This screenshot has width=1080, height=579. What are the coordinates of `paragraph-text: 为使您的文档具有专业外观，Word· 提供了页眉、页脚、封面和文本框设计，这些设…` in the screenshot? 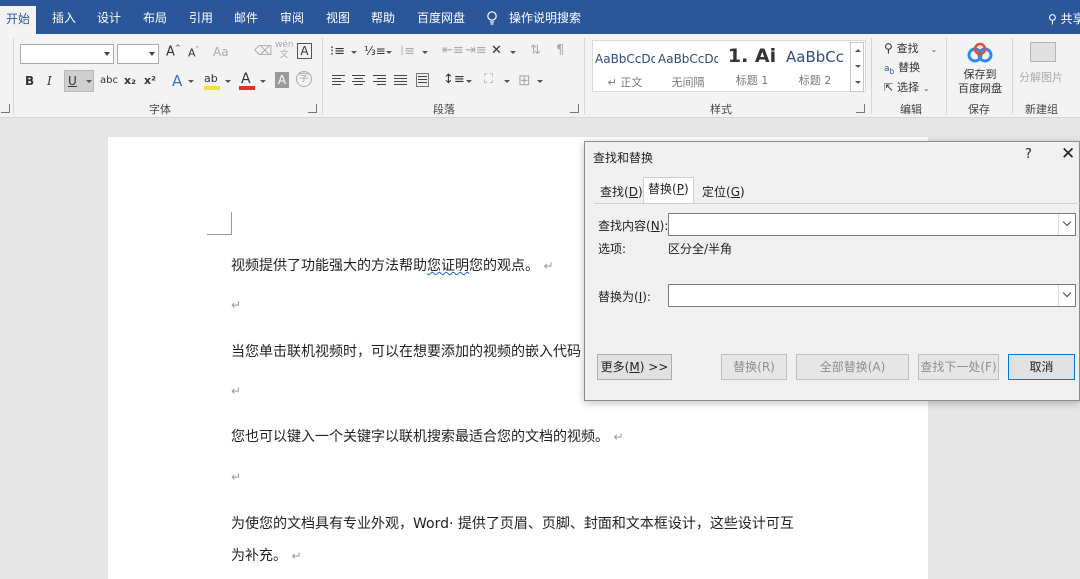 It's located at (512, 524).